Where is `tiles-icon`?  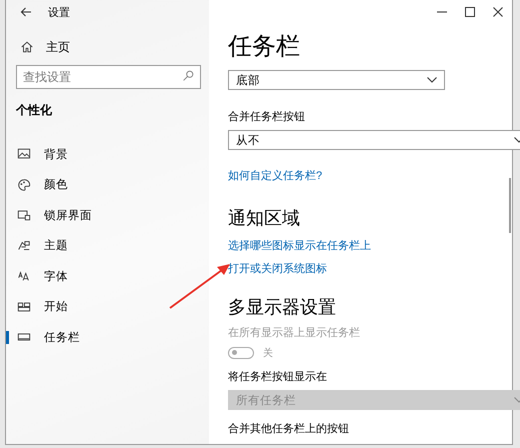 tiles-icon is located at coordinates (24, 307).